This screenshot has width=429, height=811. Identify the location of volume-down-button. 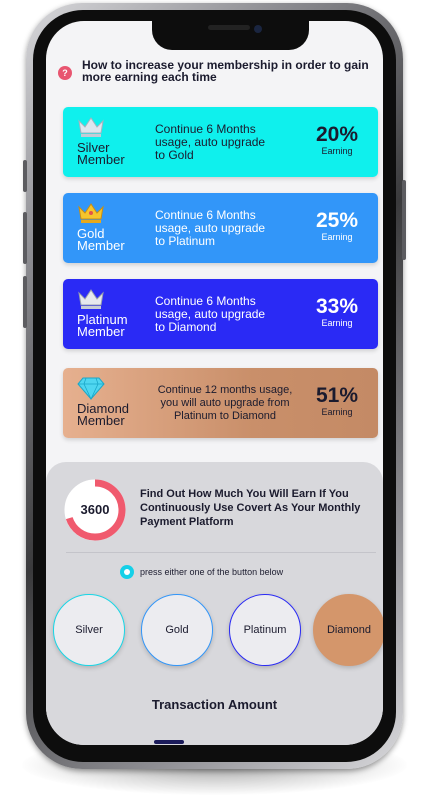
(25, 302).